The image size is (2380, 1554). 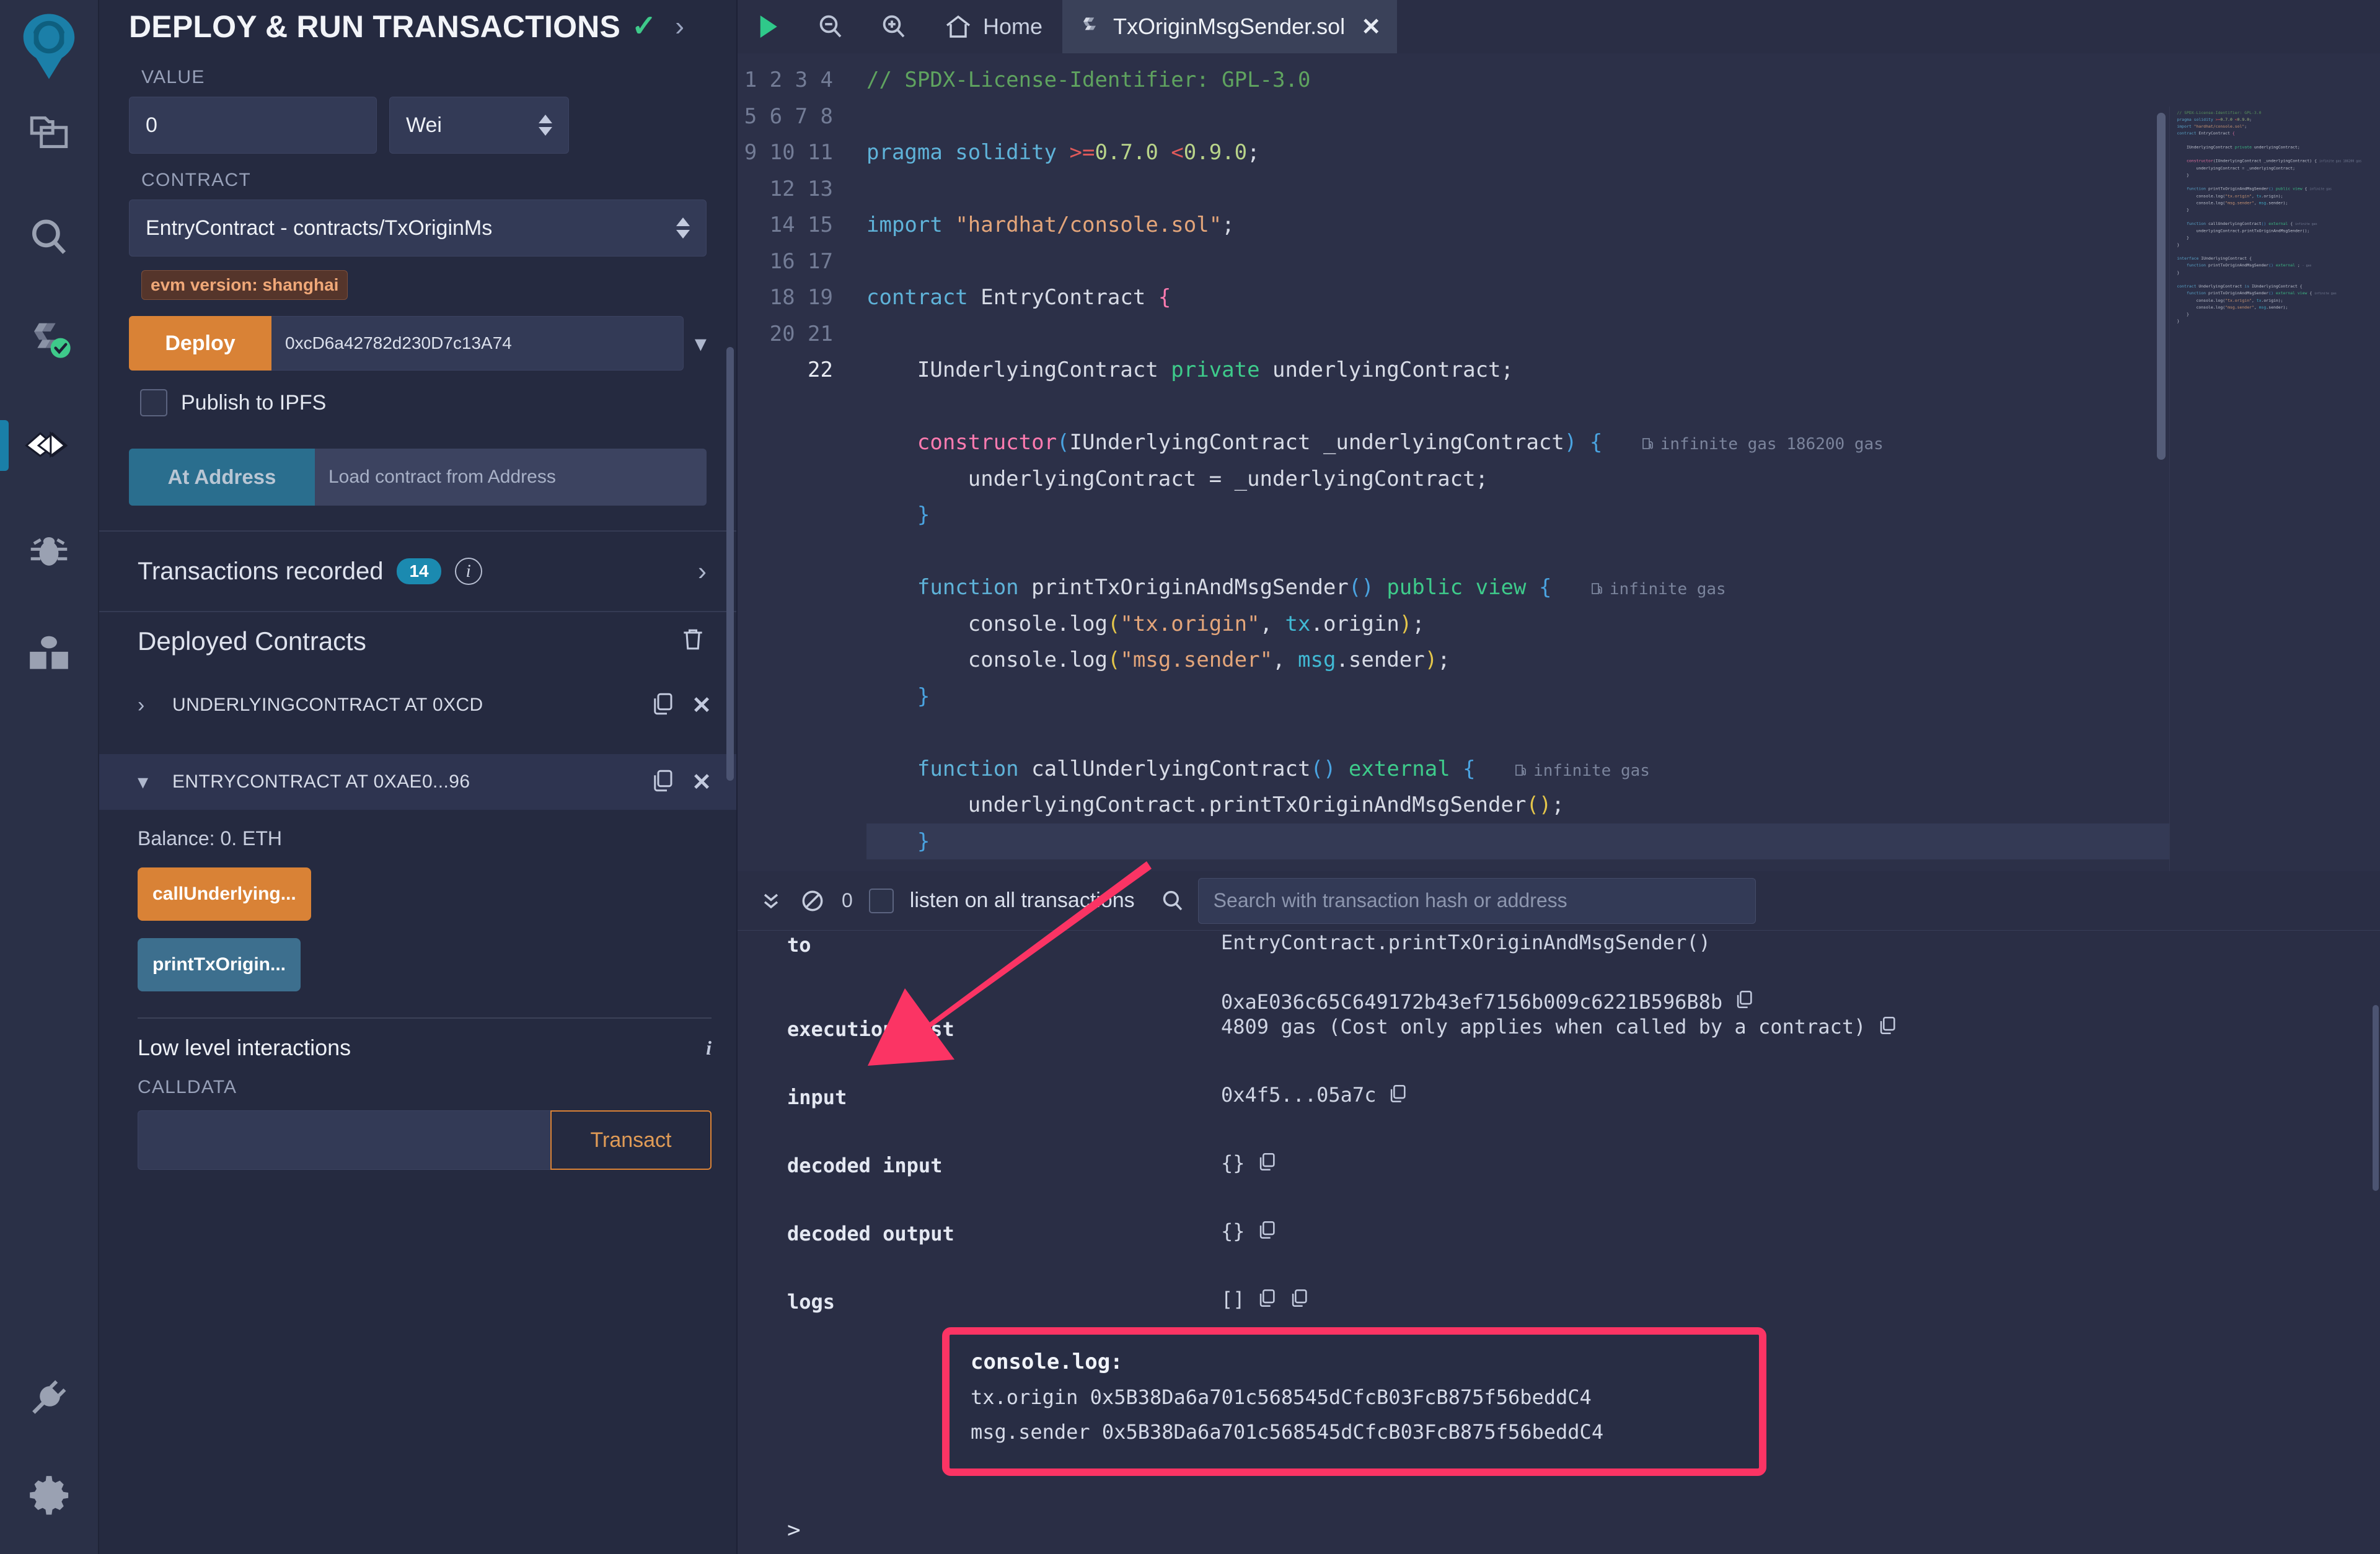 I want to click on transaction-search-input: Search with transaction hash or address, so click(x=1476, y=900).